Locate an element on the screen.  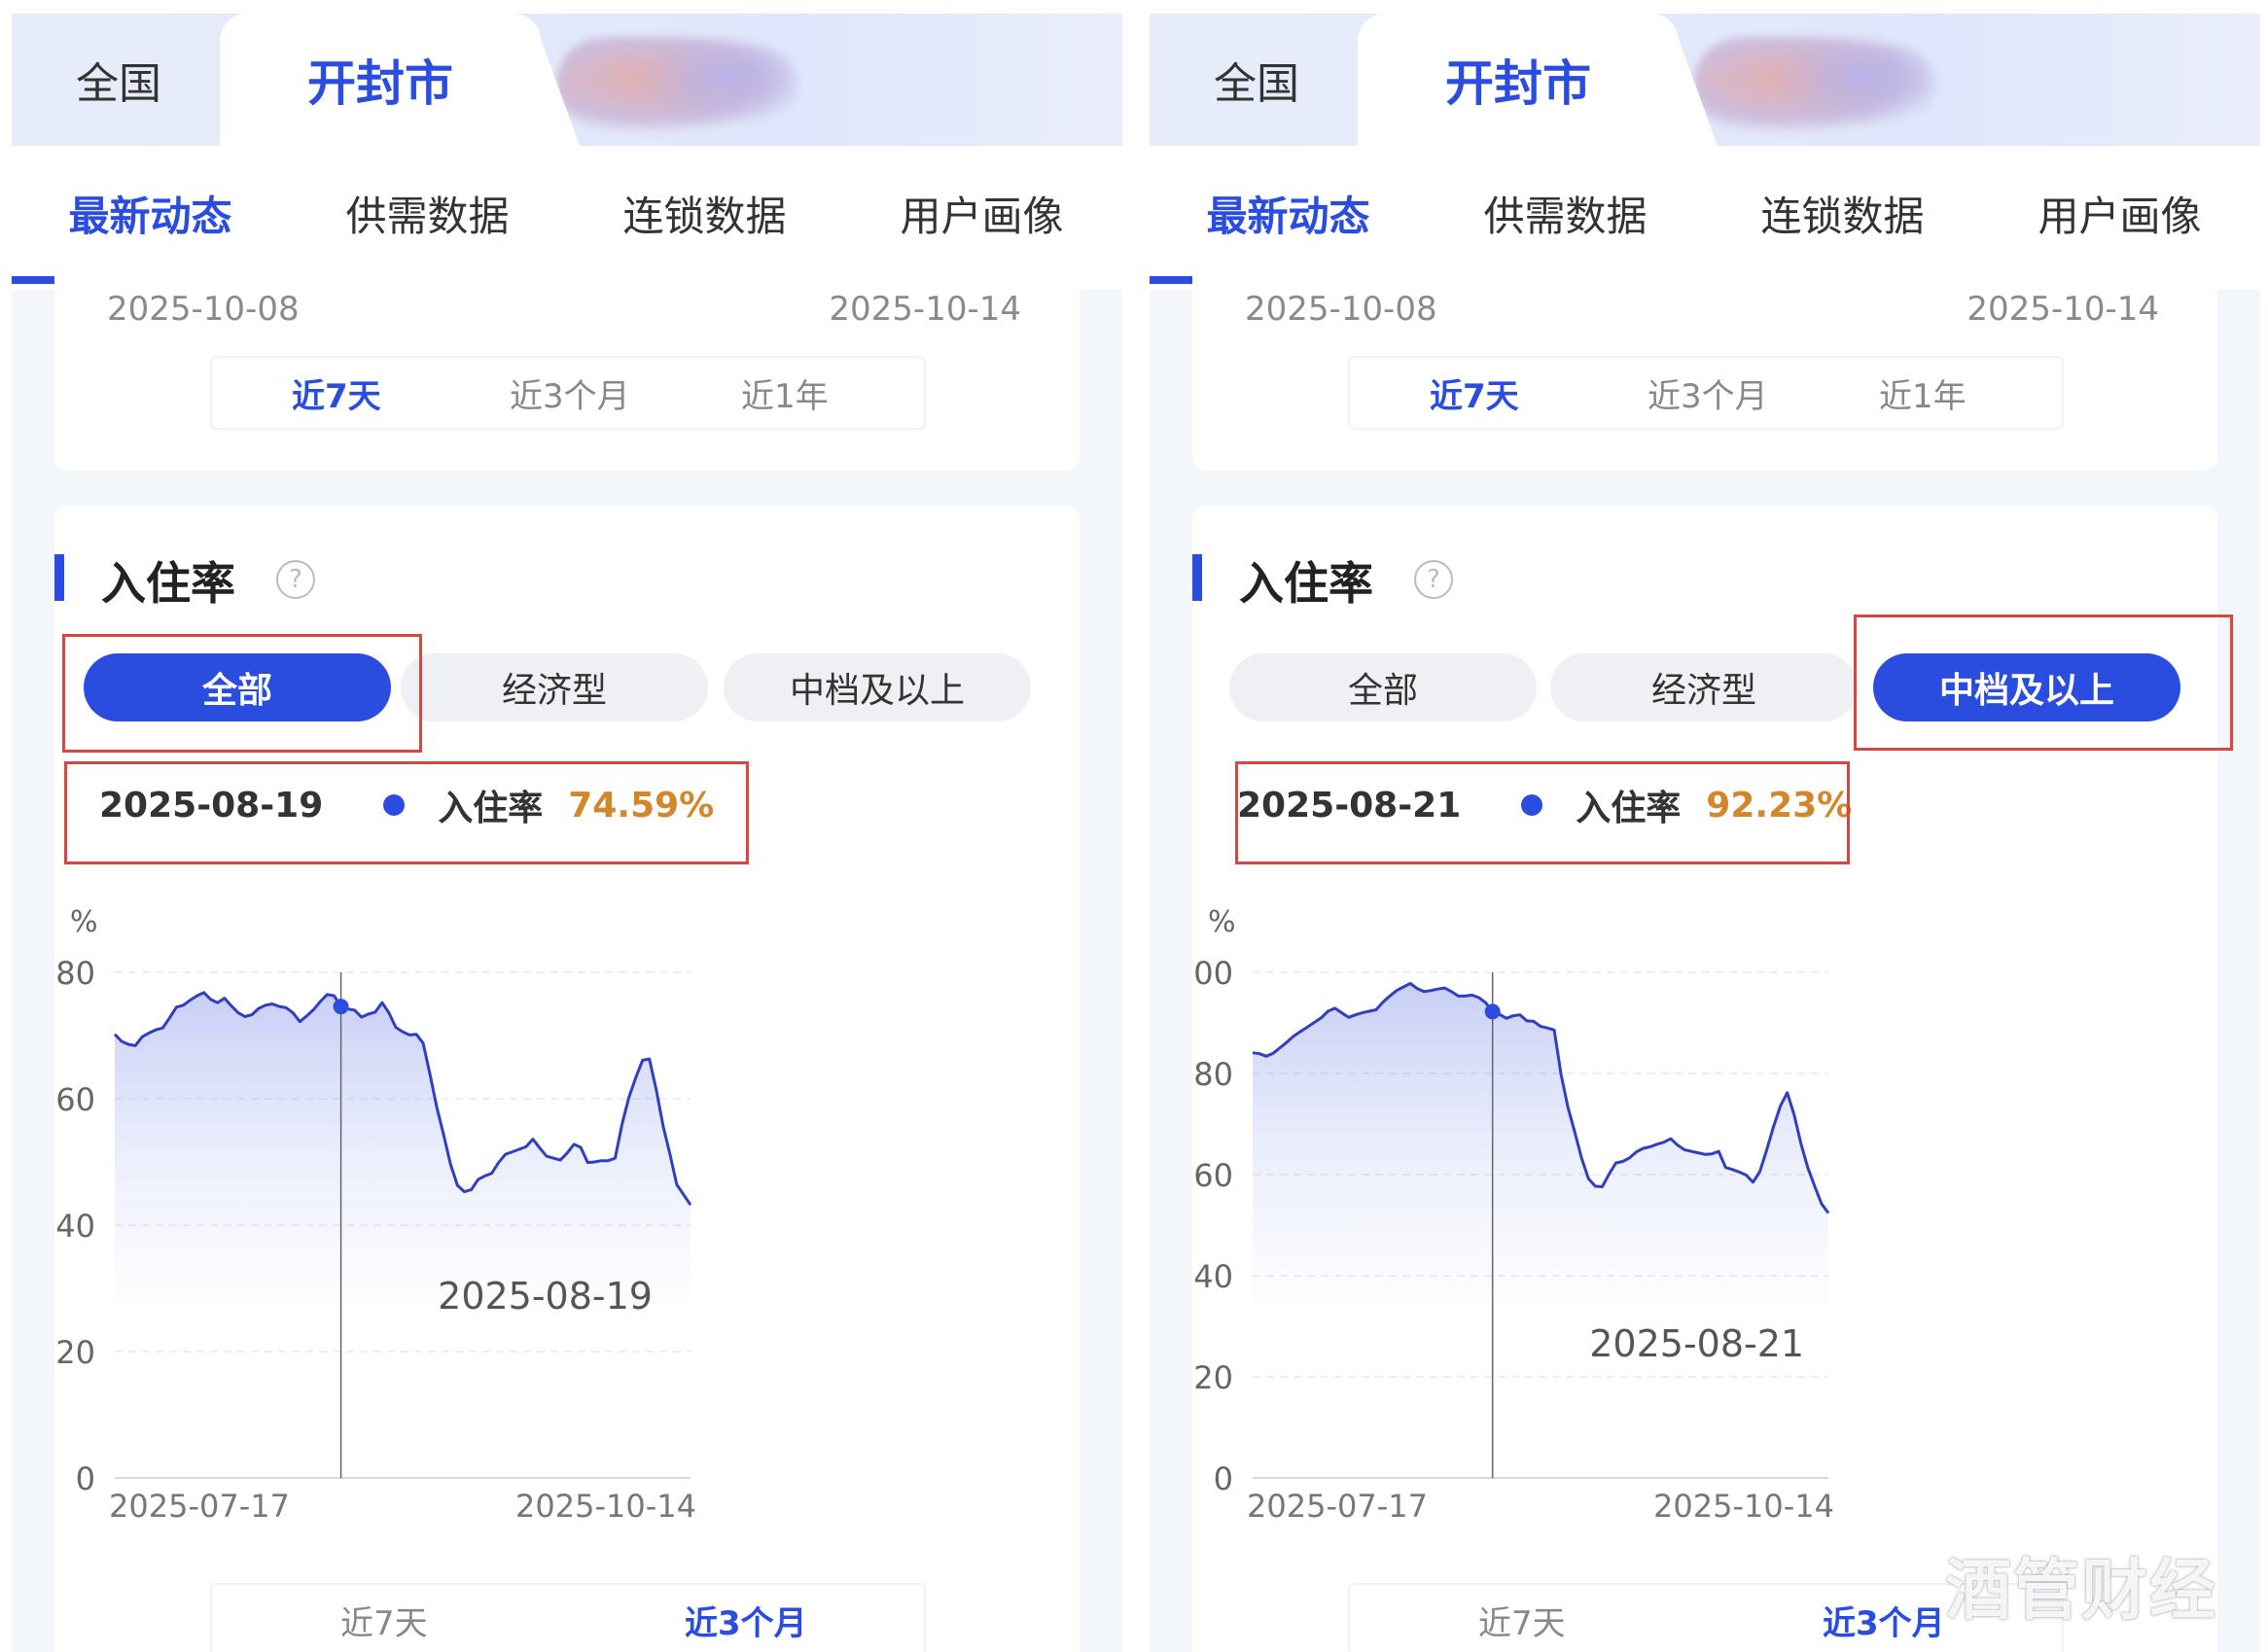
filter-all: 全部 is located at coordinates (1383, 687).